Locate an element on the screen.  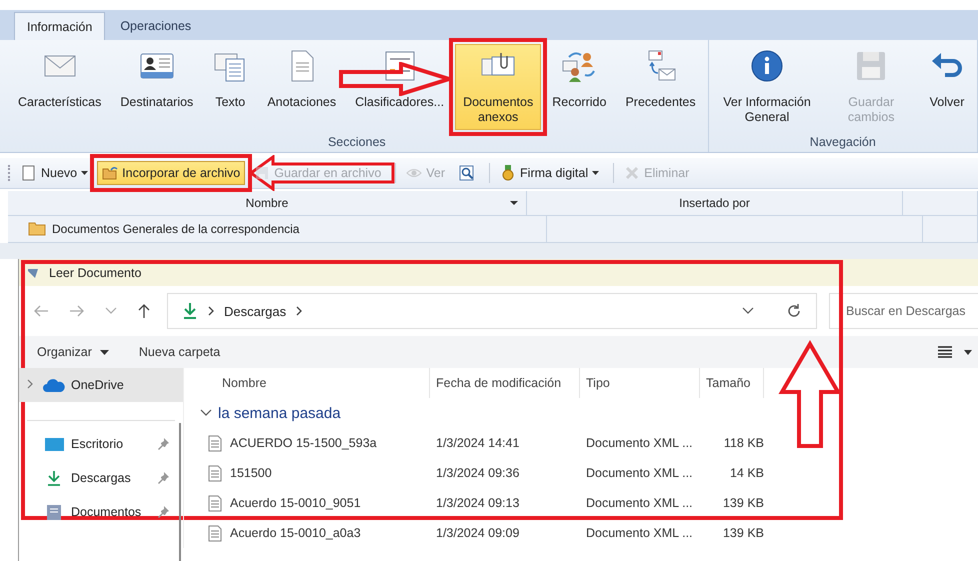
table-cell: Documentos Generales de la correspondencia is located at coordinates (277, 229).